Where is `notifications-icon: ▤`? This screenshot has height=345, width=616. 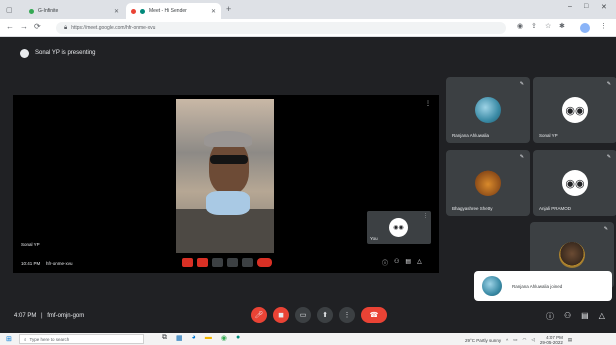 notifications-icon: ▤ is located at coordinates (570, 340).